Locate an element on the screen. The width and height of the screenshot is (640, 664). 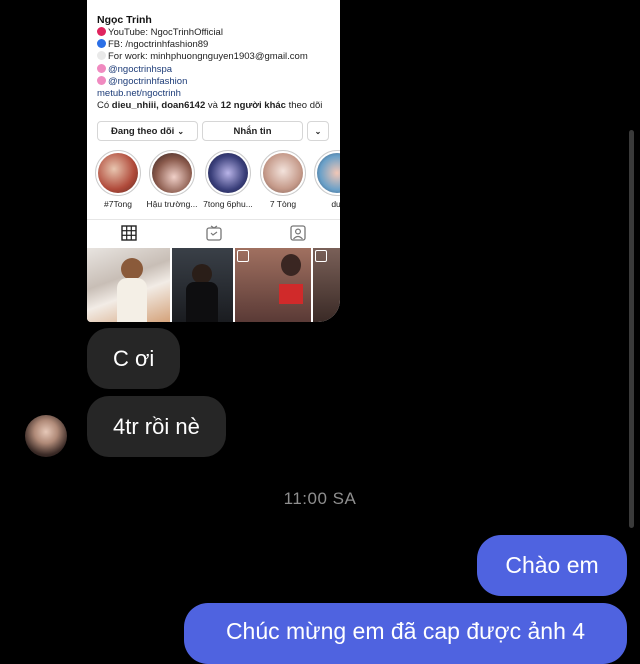
message-bubble-incoming: C ơi is located at coordinates (134, 358).